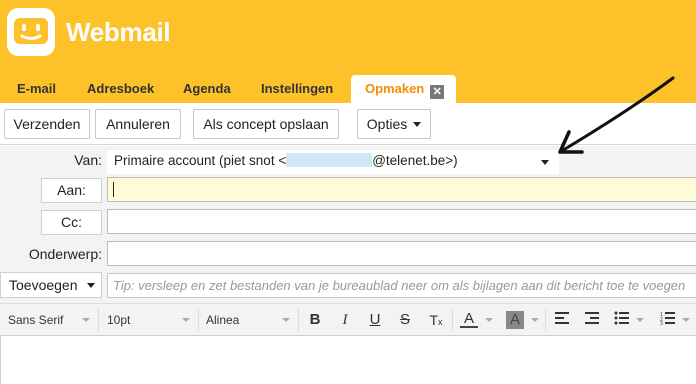  What do you see at coordinates (71, 222) in the screenshot?
I see `cc-button: Cc:` at bounding box center [71, 222].